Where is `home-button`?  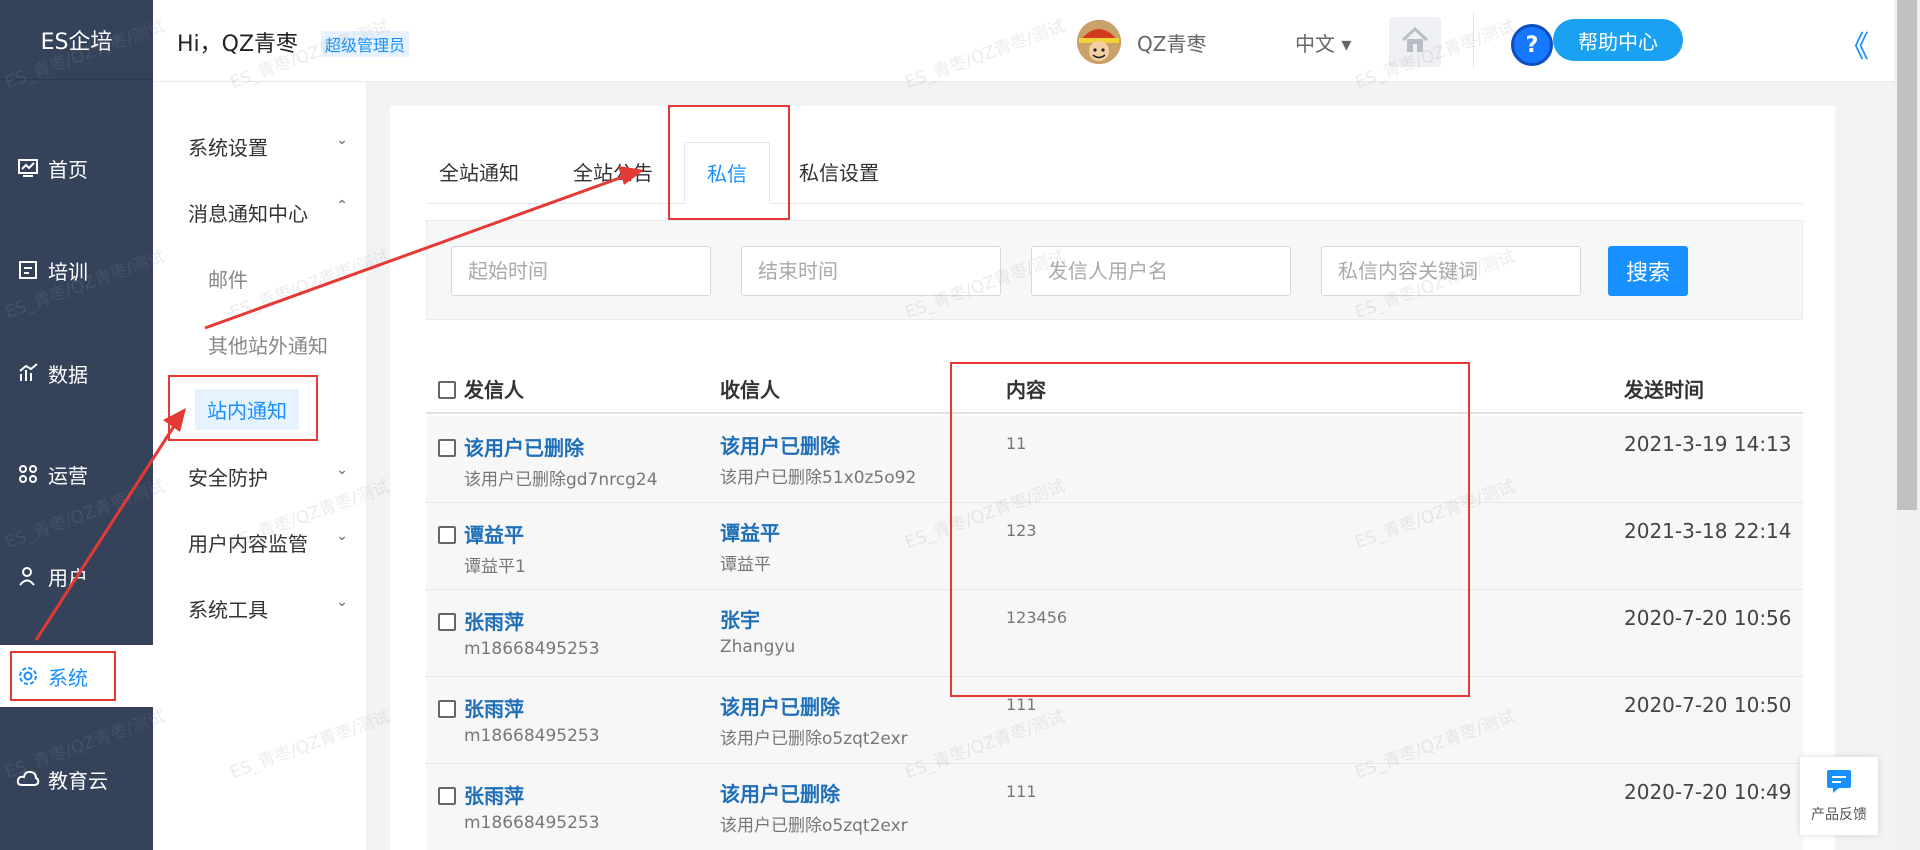
home-button is located at coordinates (1415, 42).